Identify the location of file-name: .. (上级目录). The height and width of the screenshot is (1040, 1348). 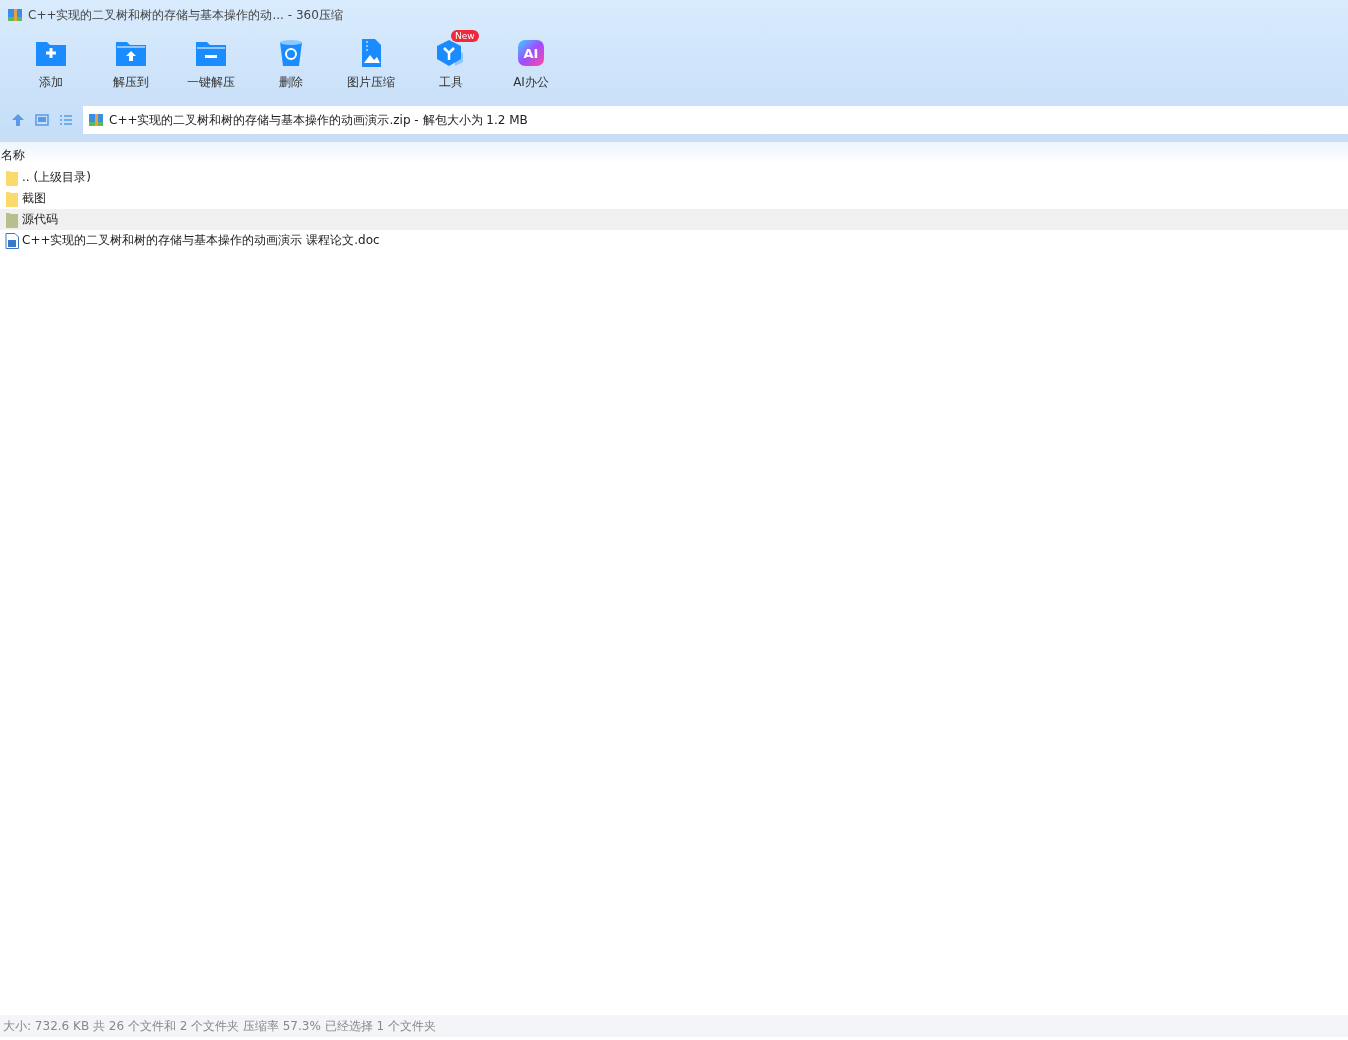
(56, 177).